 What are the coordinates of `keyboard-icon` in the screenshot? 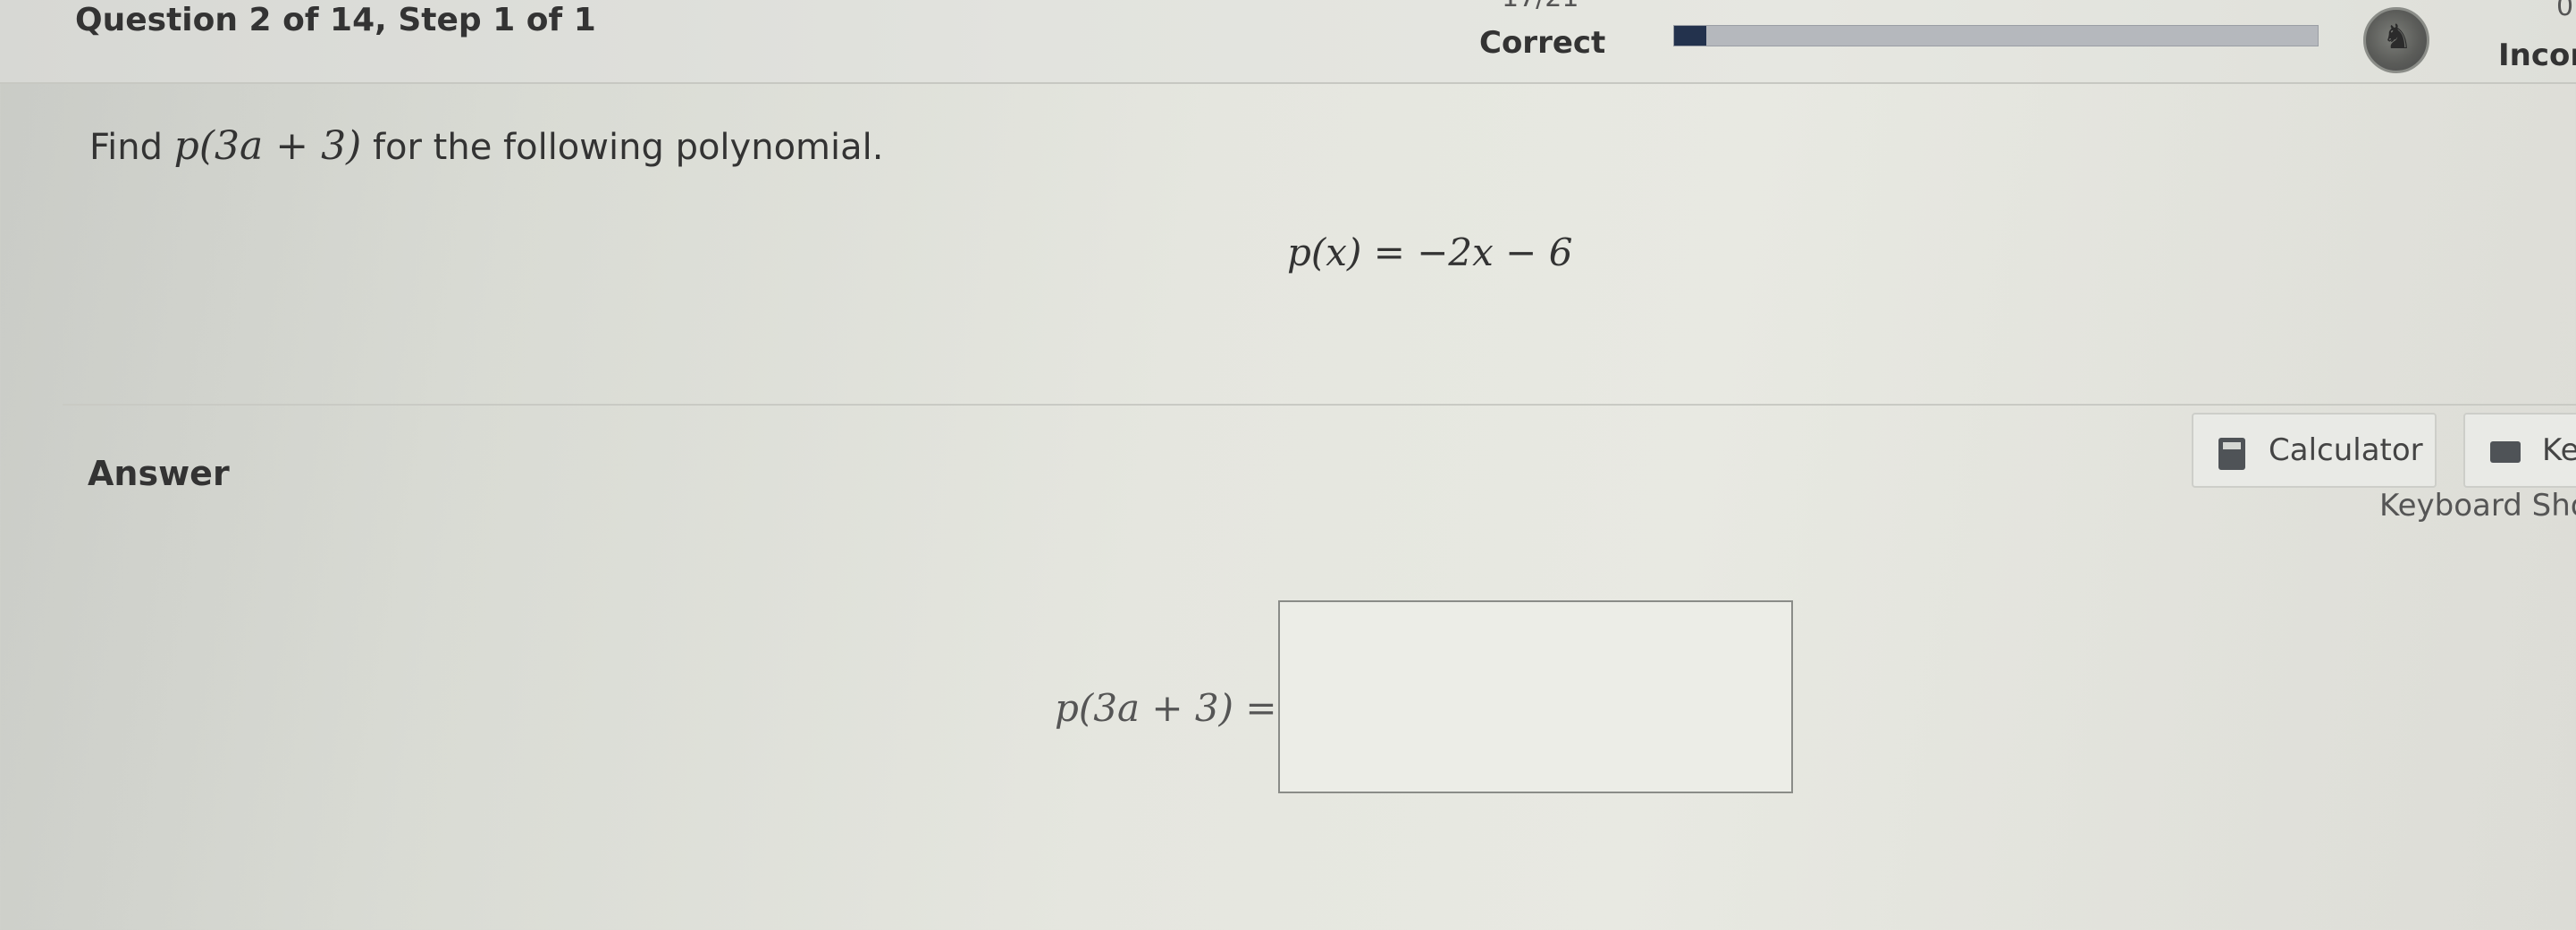 It's located at (2506, 452).